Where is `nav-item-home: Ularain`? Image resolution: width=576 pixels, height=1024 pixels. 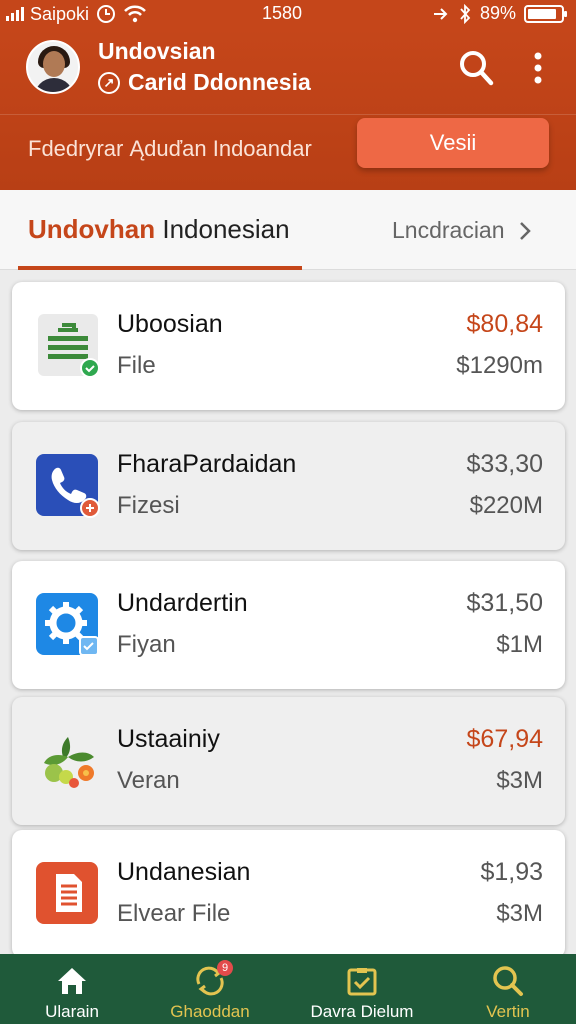 nav-item-home: Ularain is located at coordinates (72, 989).